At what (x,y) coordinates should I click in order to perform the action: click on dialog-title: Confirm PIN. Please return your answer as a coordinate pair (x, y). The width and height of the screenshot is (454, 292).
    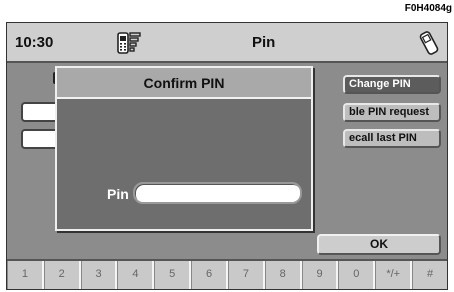
    Looking at the image, I should click on (184, 83).